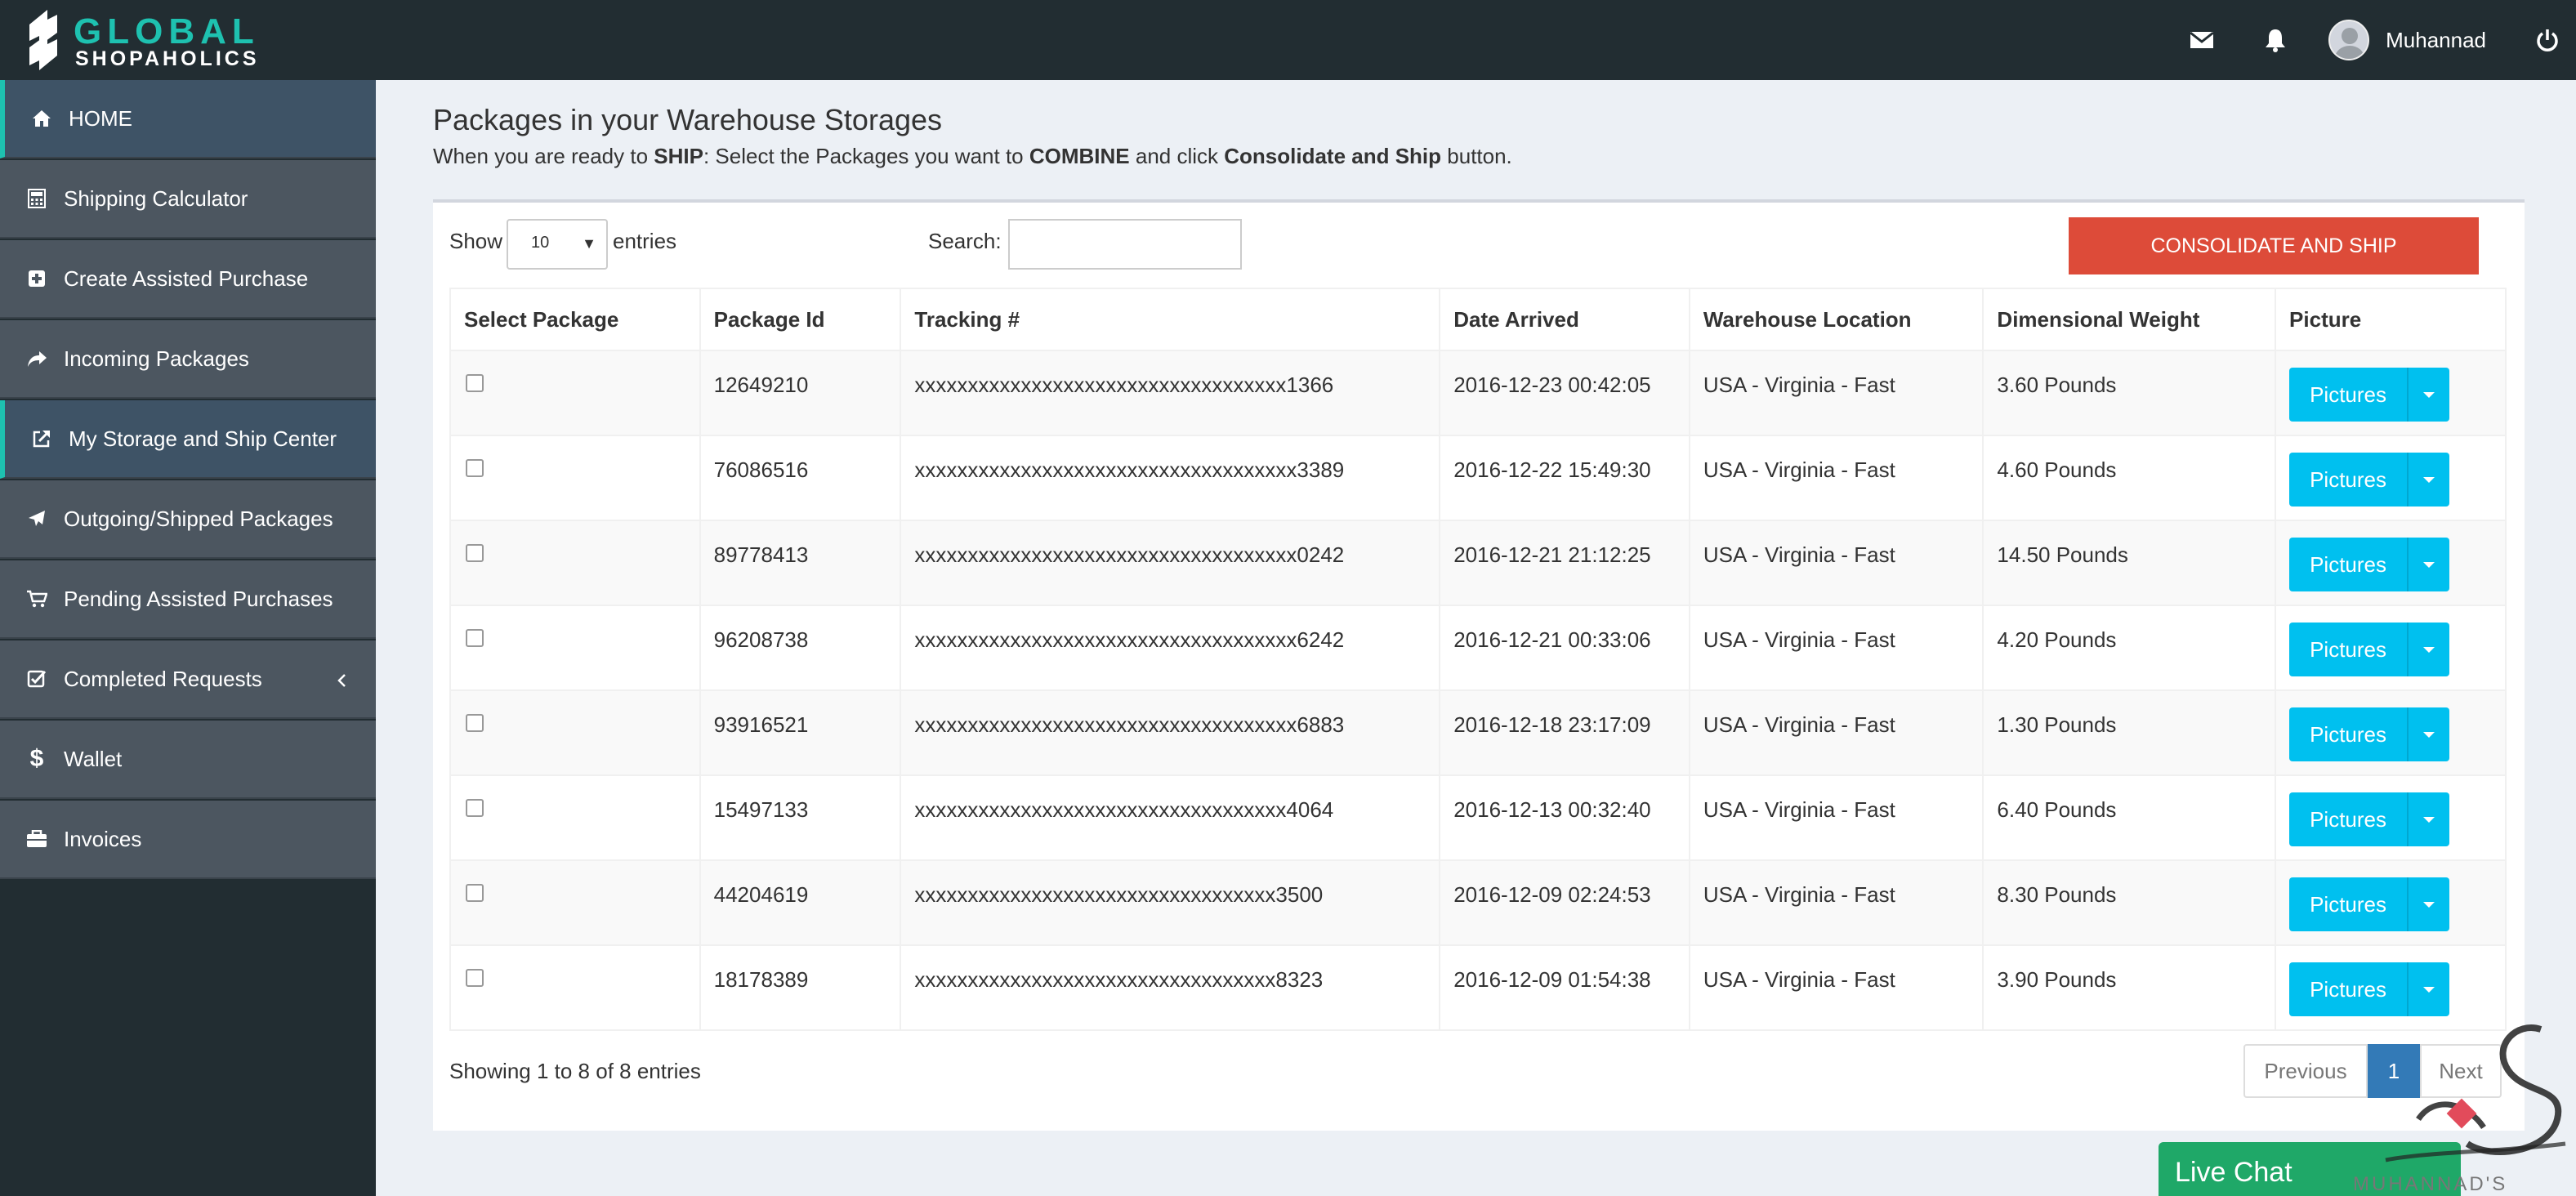 This screenshot has height=1196, width=2576. I want to click on tracking-number: xxxxxxxxxxxxxxxxxxxxxxxxxxxxxxxxxx8323, so click(1171, 987).